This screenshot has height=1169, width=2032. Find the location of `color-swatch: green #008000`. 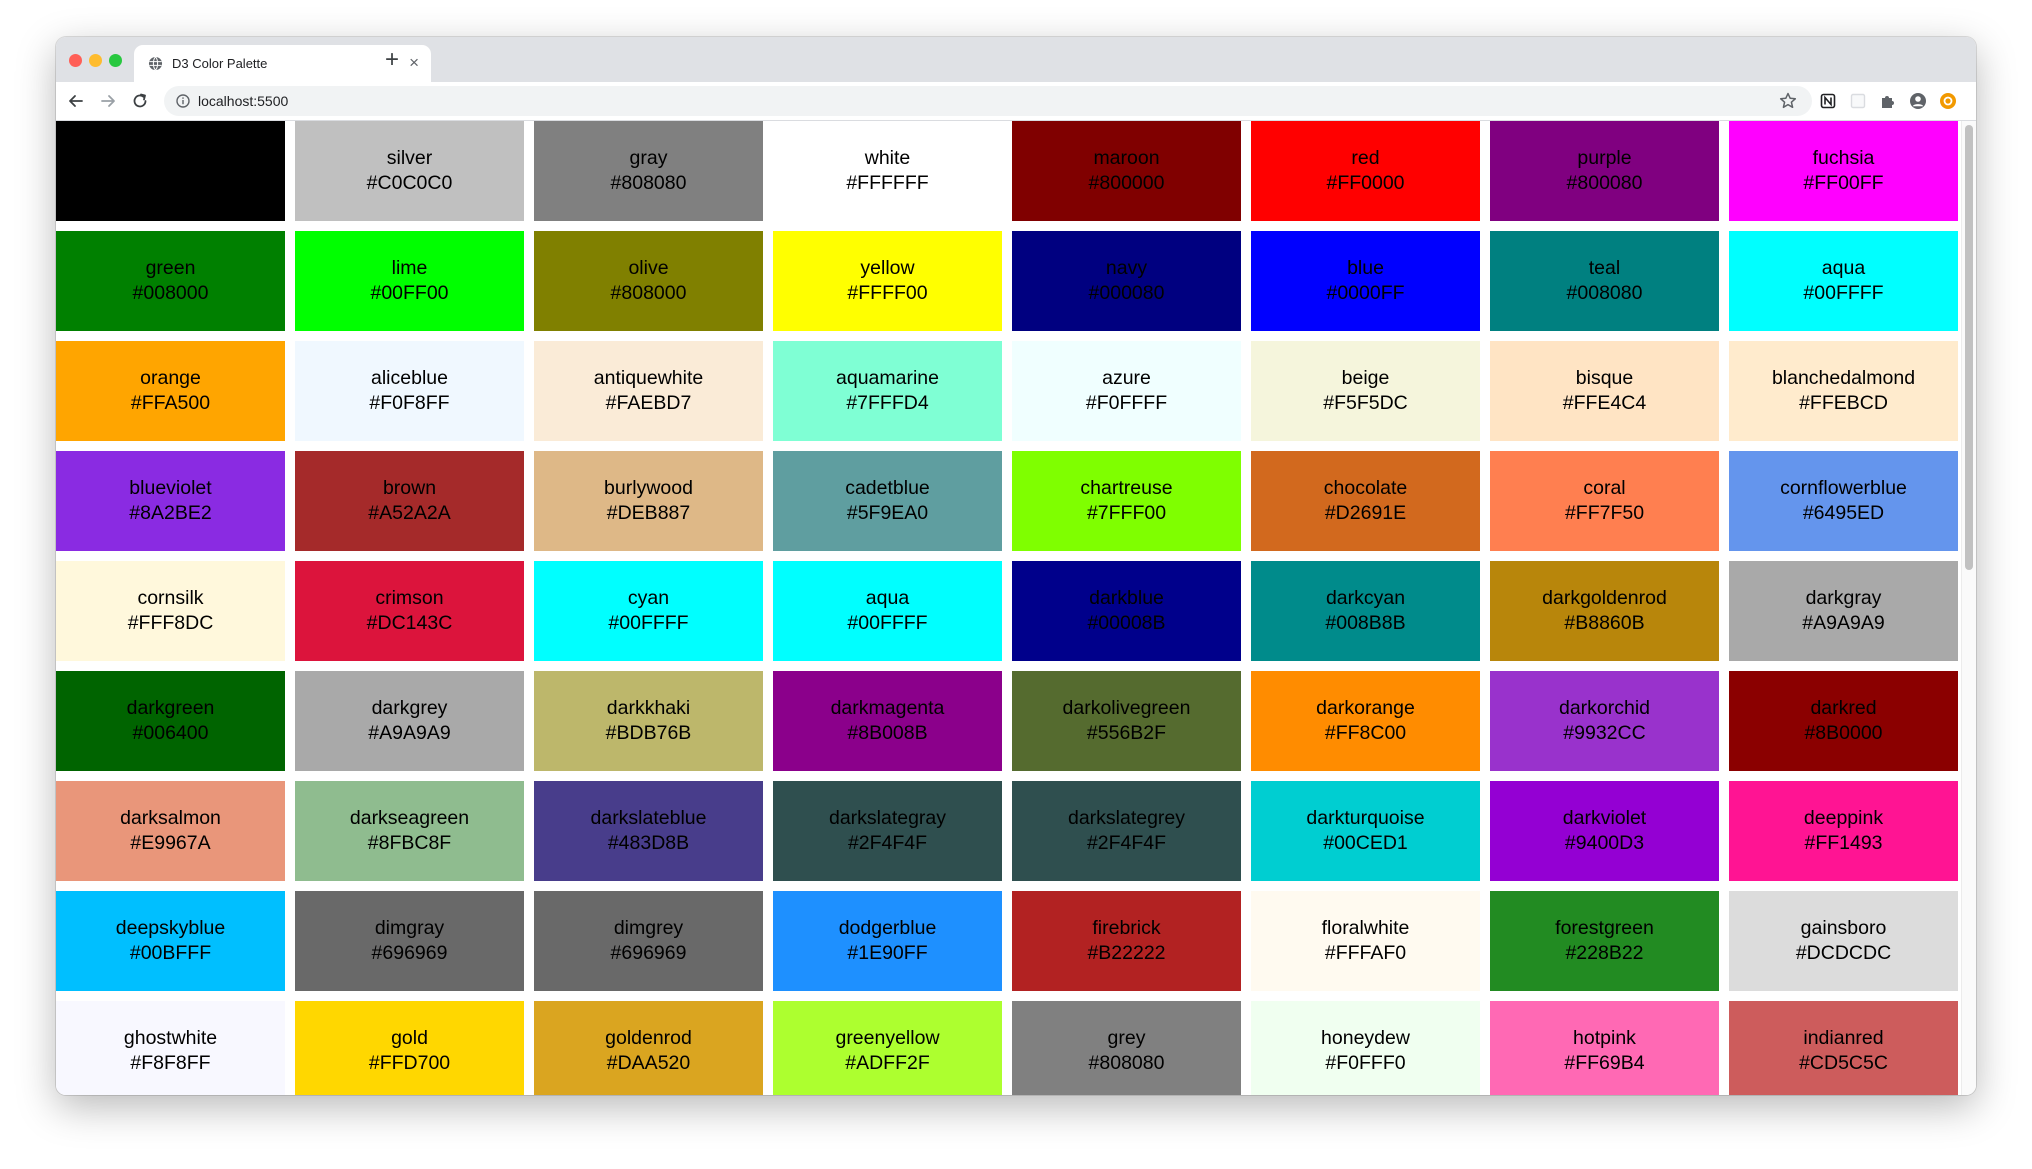

color-swatch: green #008000 is located at coordinates (170, 281).